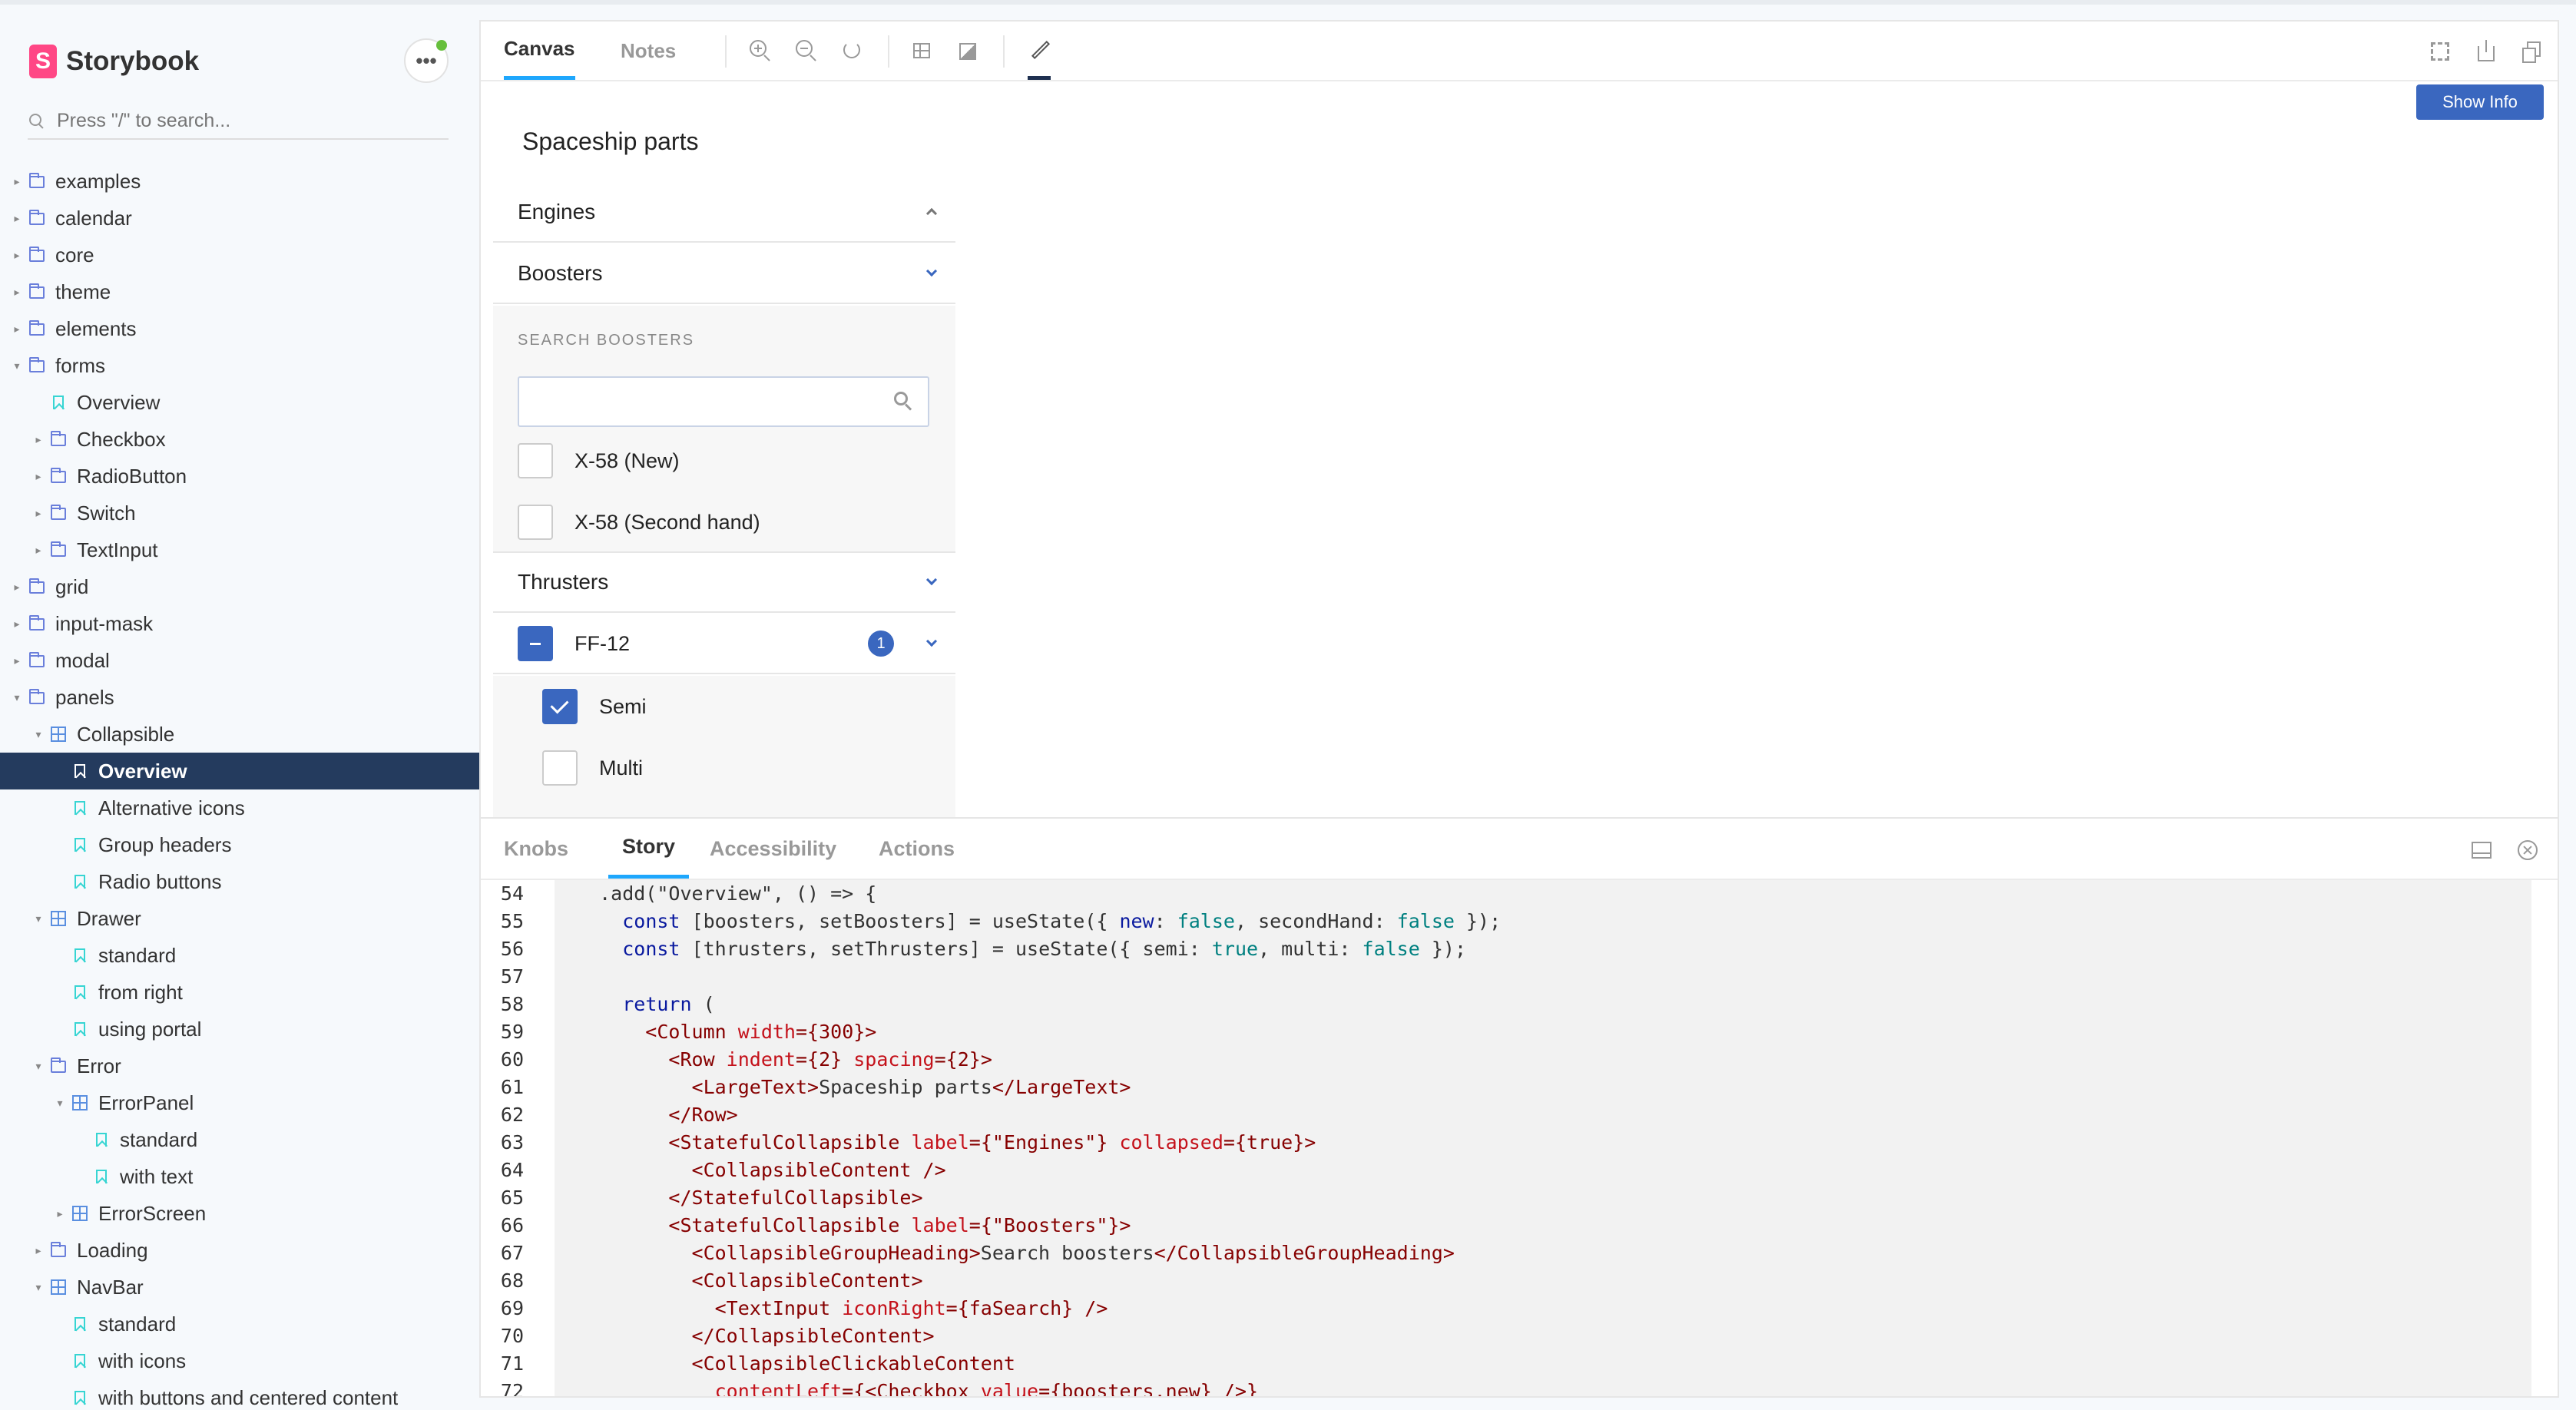 The image size is (2576, 1410). I want to click on dock-position-icon, so click(2481, 850).